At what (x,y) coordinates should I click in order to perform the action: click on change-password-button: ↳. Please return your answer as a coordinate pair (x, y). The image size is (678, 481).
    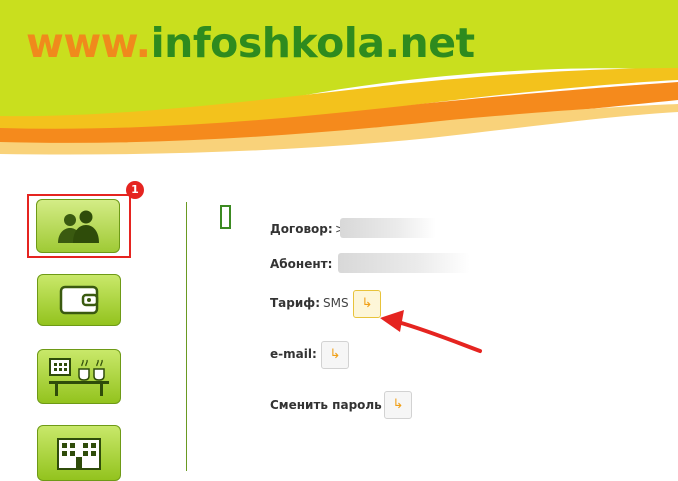
    Looking at the image, I should click on (398, 405).